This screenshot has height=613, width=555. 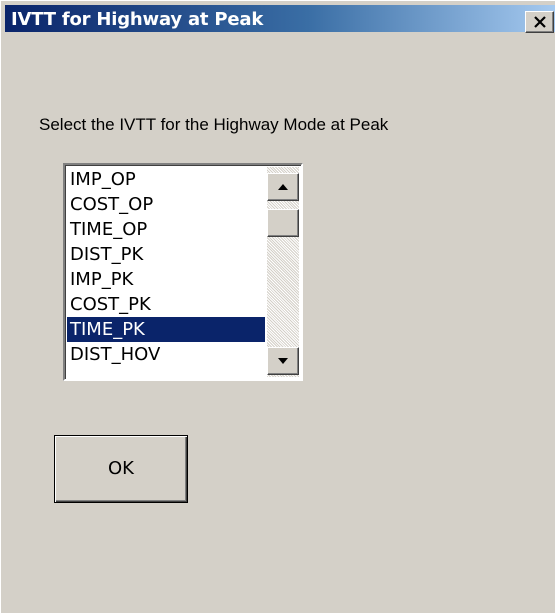 I want to click on close-button, so click(x=539, y=22).